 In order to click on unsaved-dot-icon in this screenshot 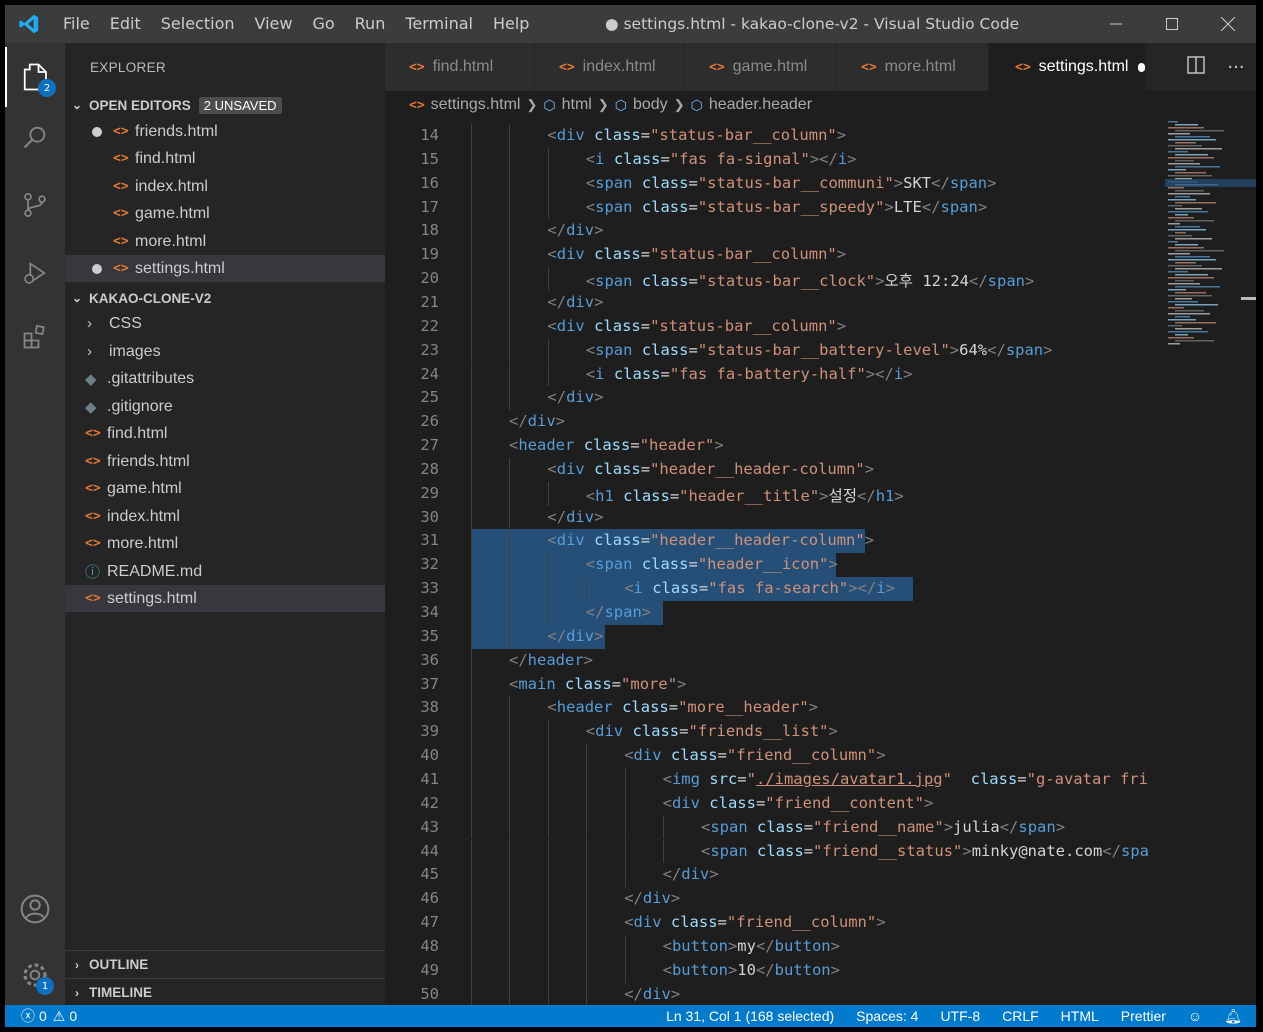, I will do `click(1141, 67)`.